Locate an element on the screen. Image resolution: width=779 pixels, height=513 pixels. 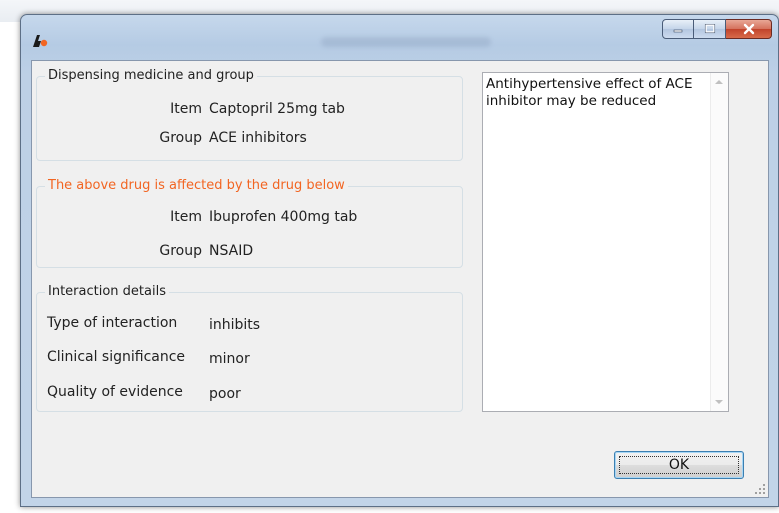
interaction-type-value: inhibits is located at coordinates (235, 325).